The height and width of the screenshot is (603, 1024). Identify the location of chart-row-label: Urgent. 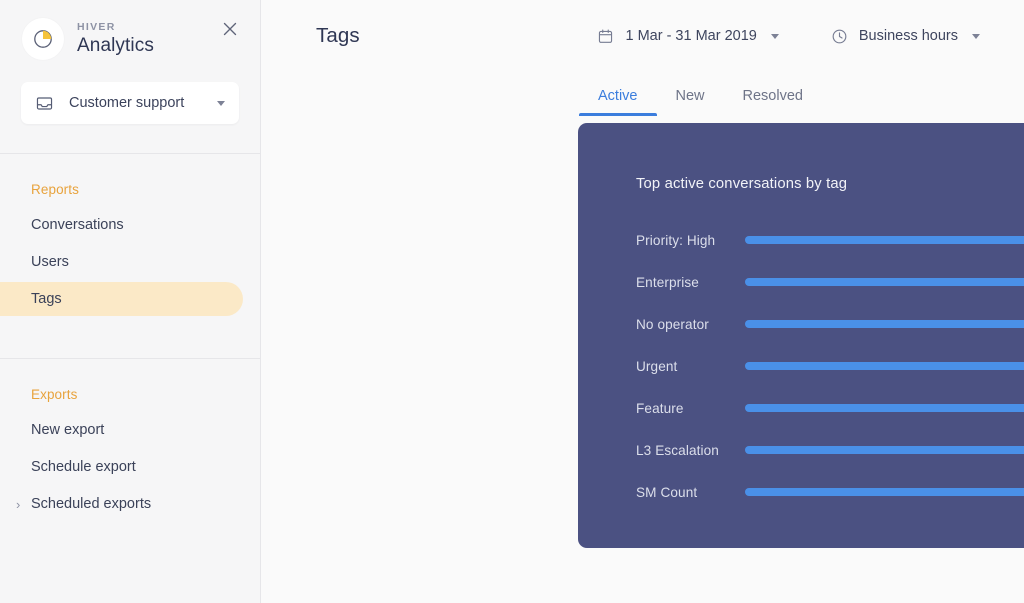
(657, 366).